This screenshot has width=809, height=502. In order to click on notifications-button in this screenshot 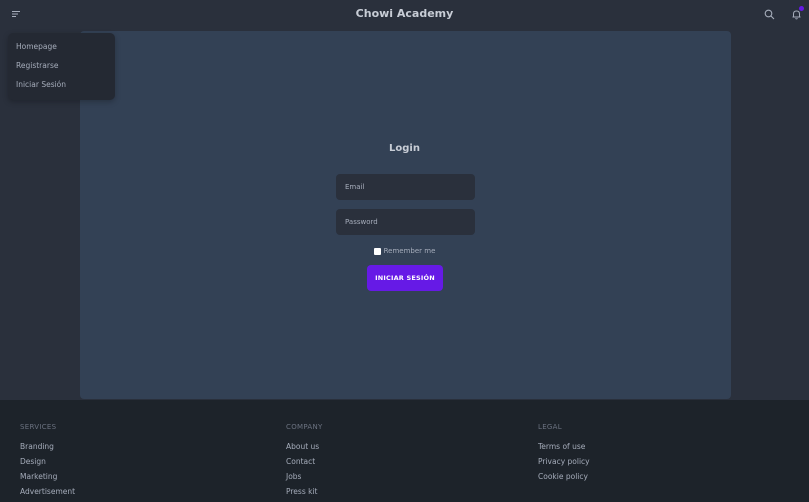, I will do `click(796, 14)`.